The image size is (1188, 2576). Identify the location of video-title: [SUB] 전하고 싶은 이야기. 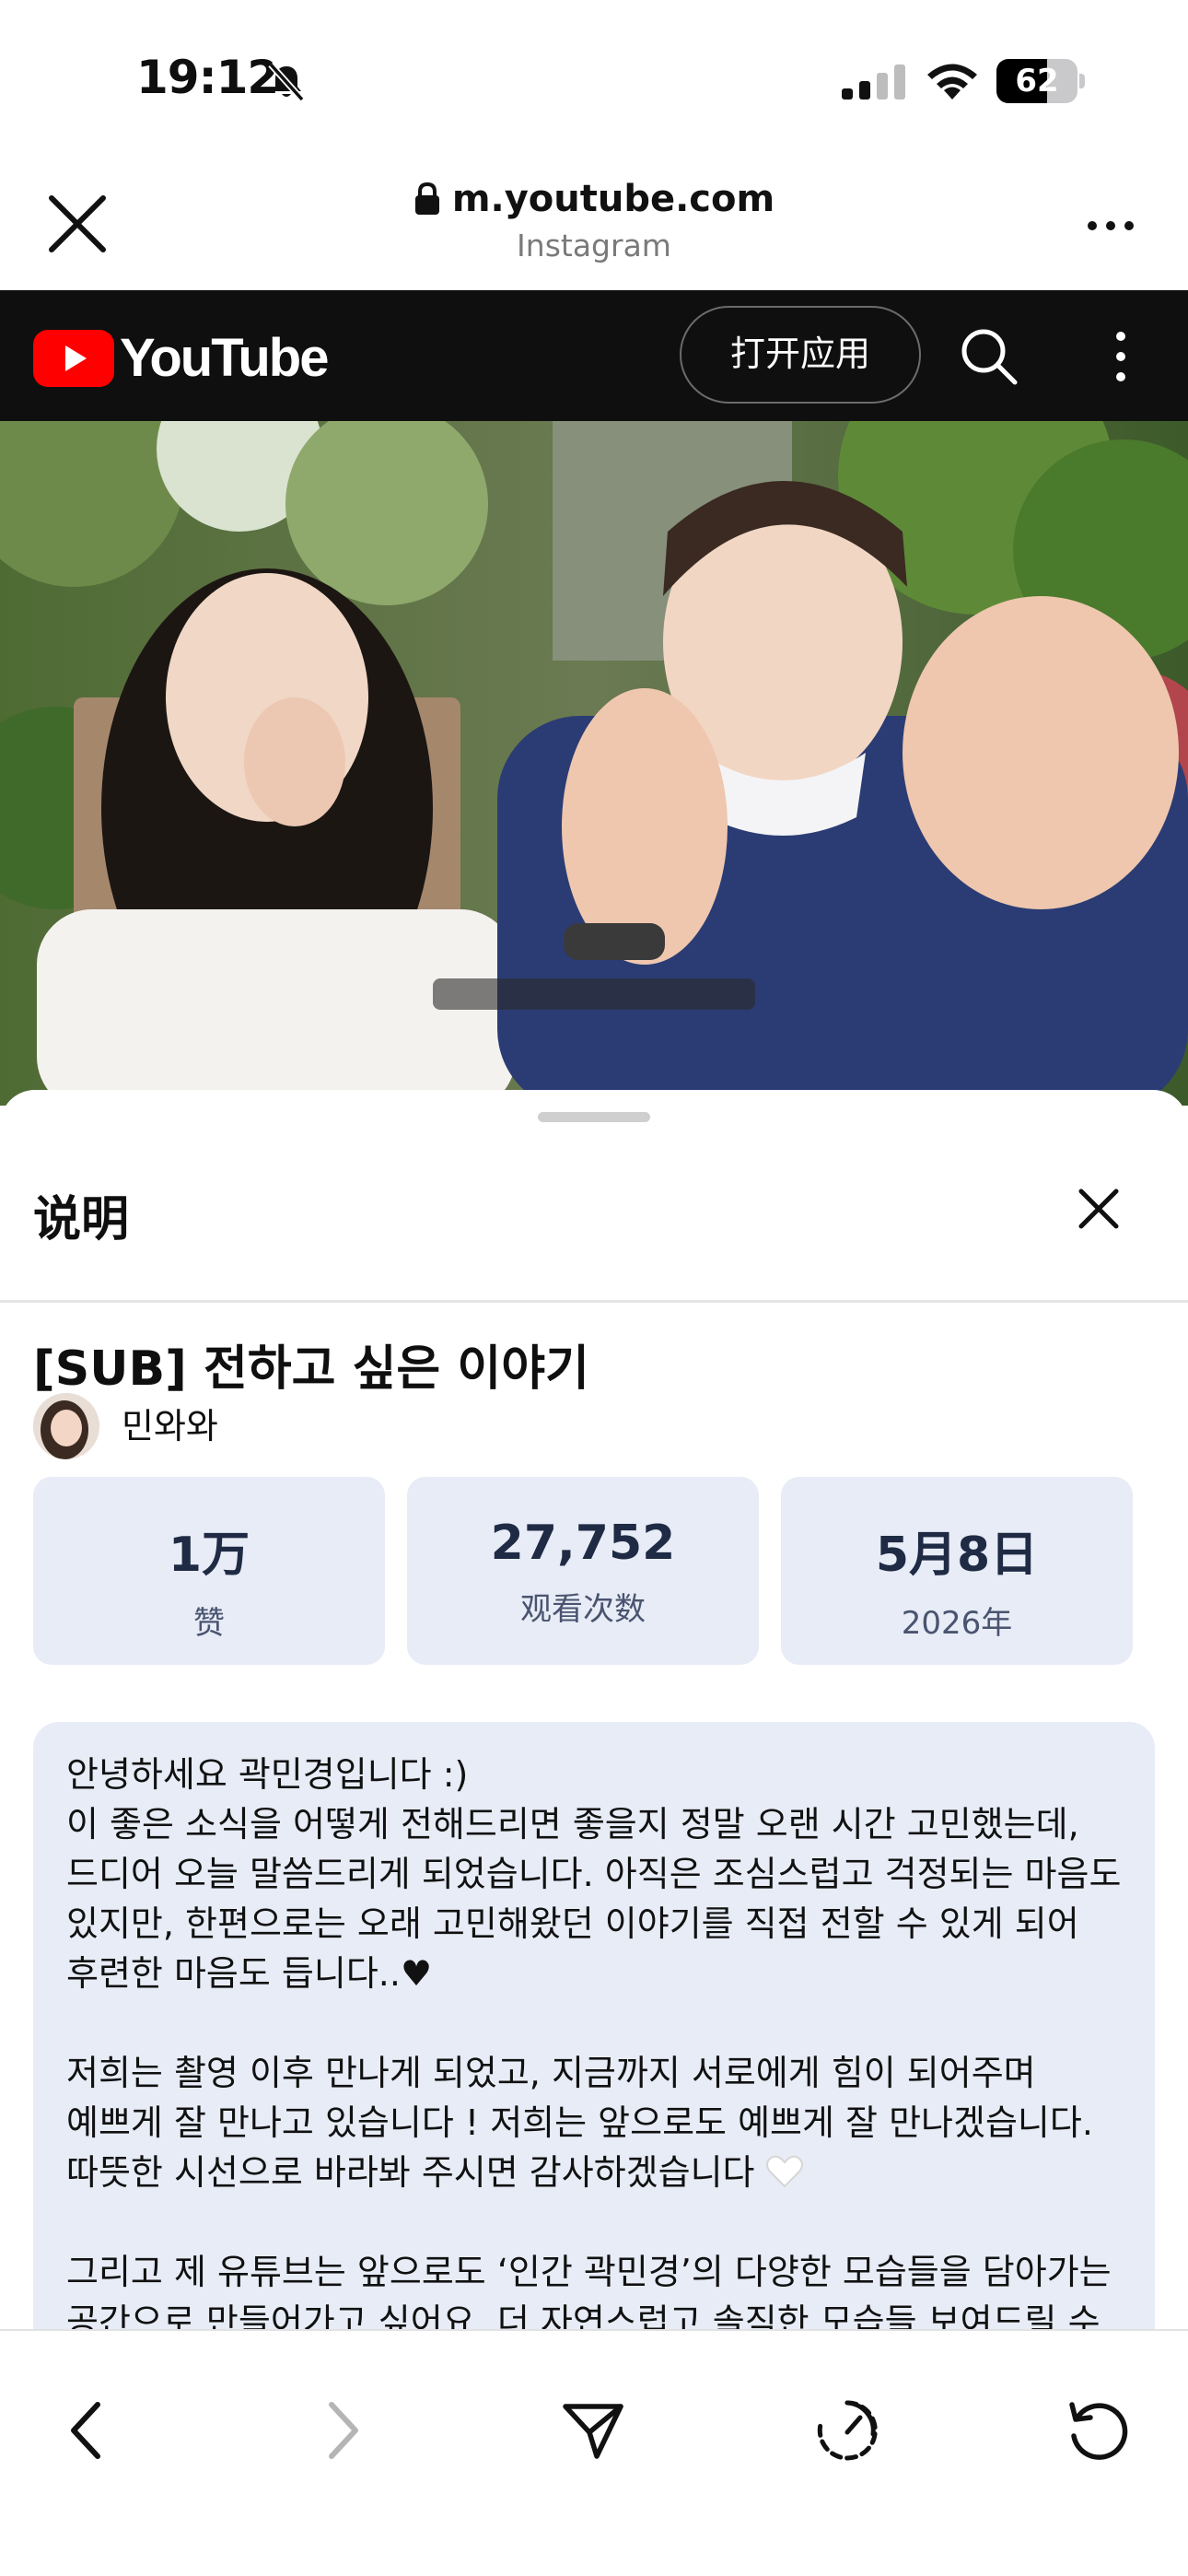
(311, 1369).